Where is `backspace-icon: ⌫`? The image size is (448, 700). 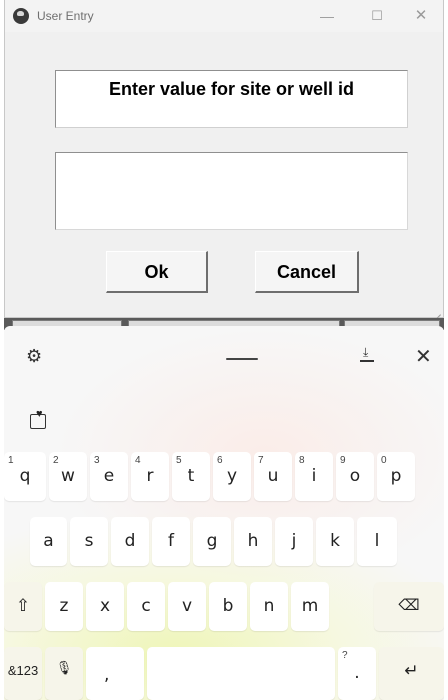
backspace-icon: ⌫ is located at coordinates (409, 605).